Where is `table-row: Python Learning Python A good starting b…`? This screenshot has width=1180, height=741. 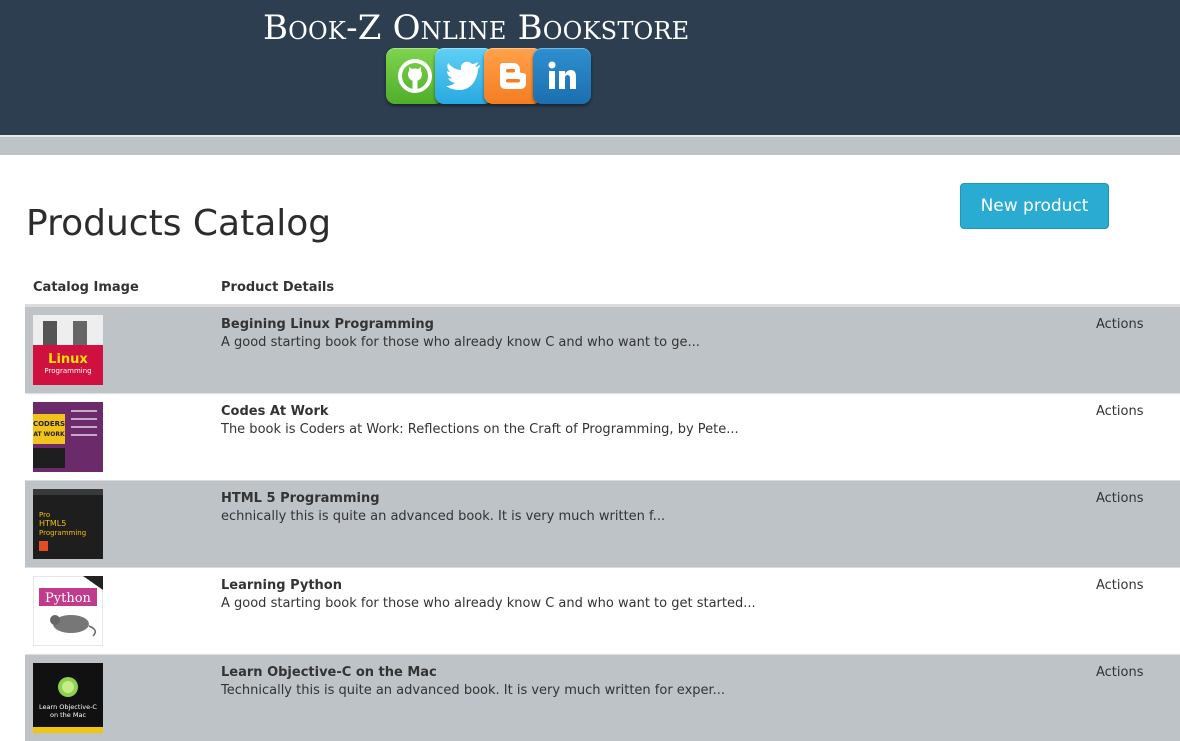
table-row: Python Learning Python A good starting b… is located at coordinates (602, 610).